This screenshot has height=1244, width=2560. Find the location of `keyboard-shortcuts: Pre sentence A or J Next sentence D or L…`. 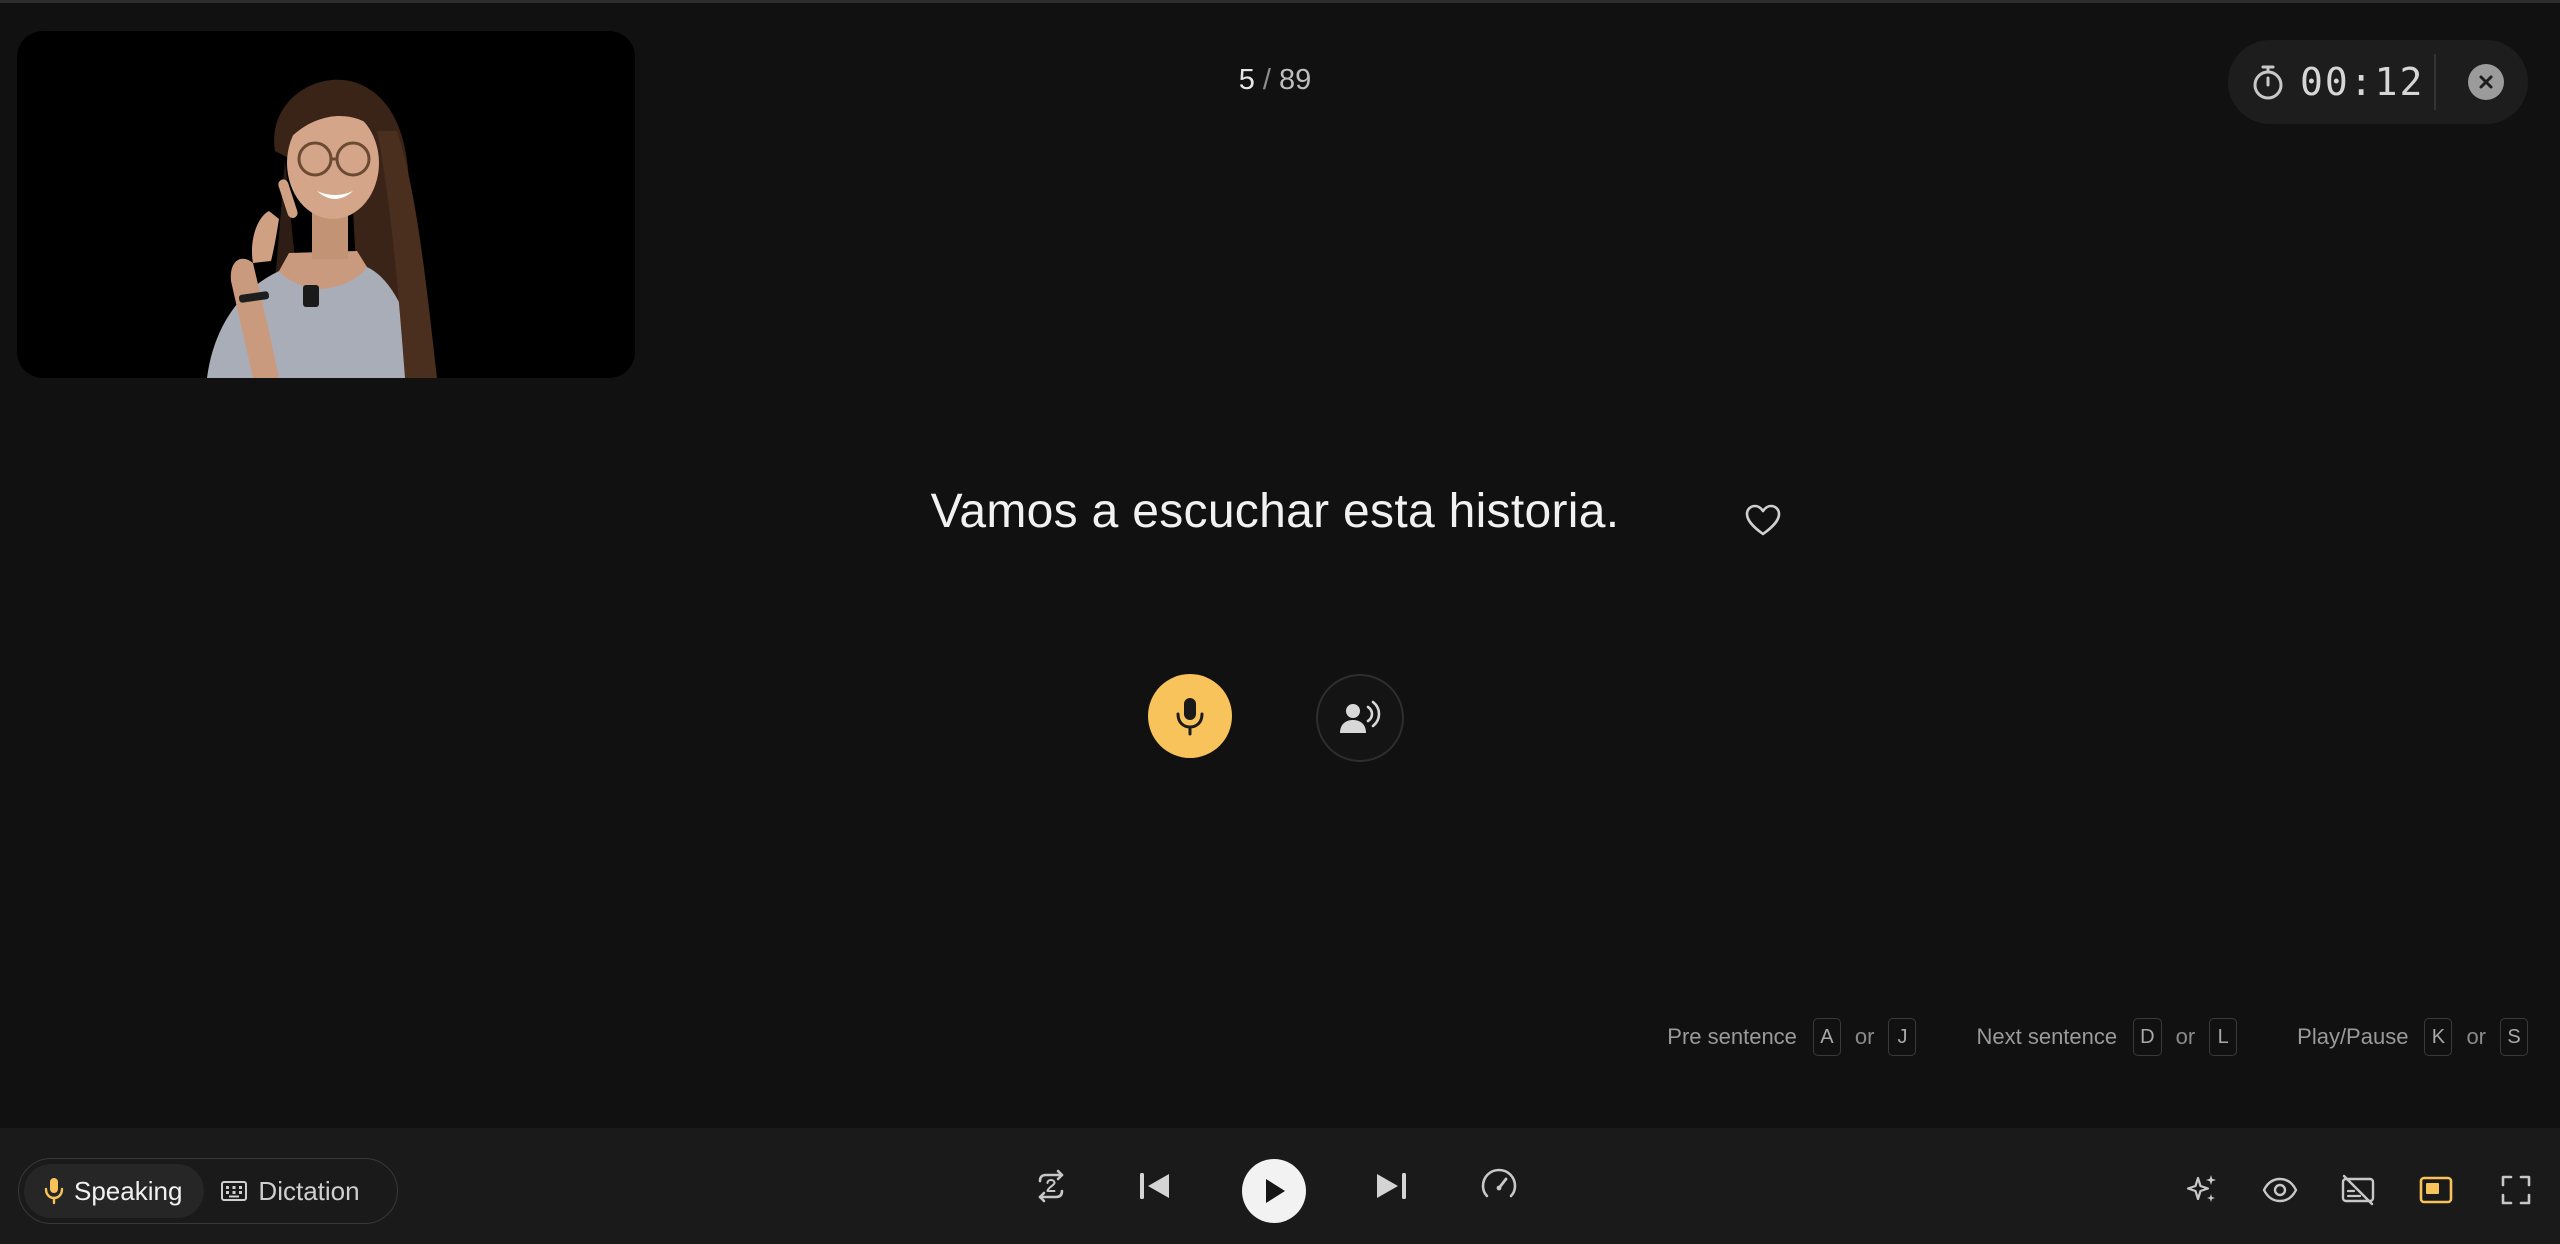

keyboard-shortcuts: Pre sentence A or J Next sentence D or L… is located at coordinates (2067, 1037).